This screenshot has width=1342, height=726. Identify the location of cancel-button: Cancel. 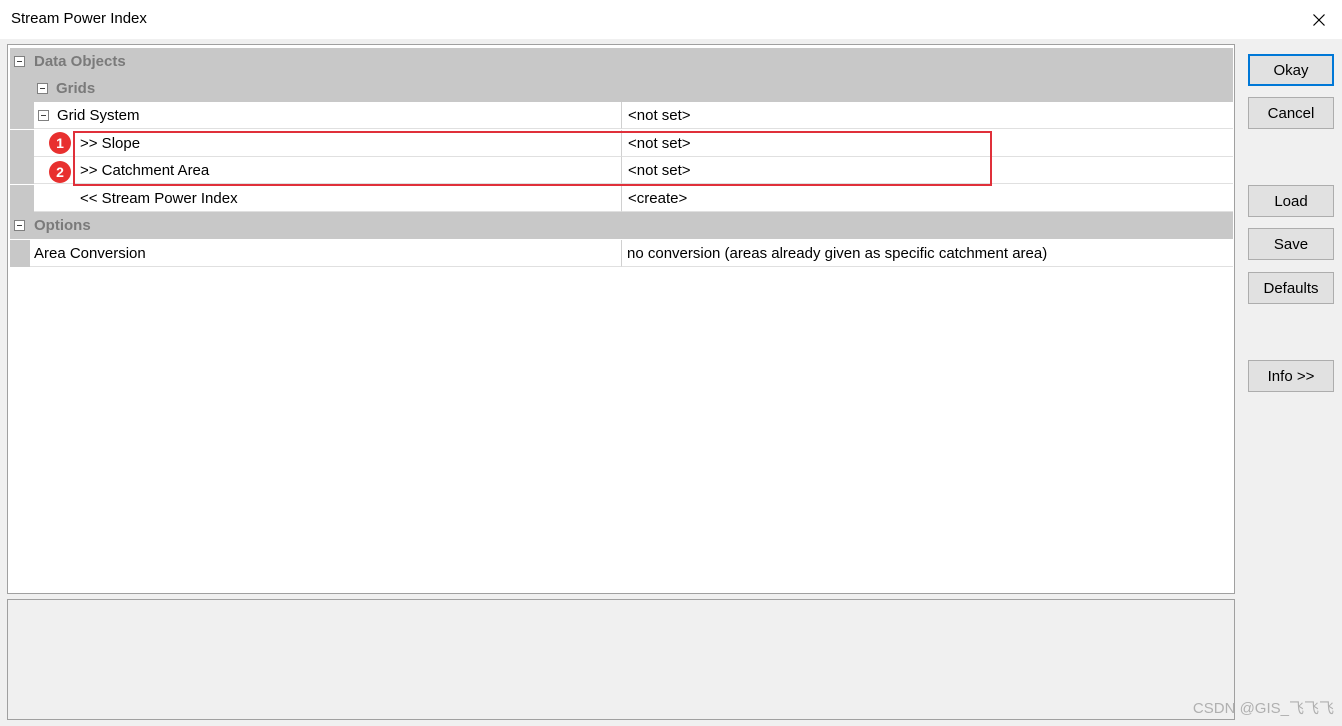
(1291, 113).